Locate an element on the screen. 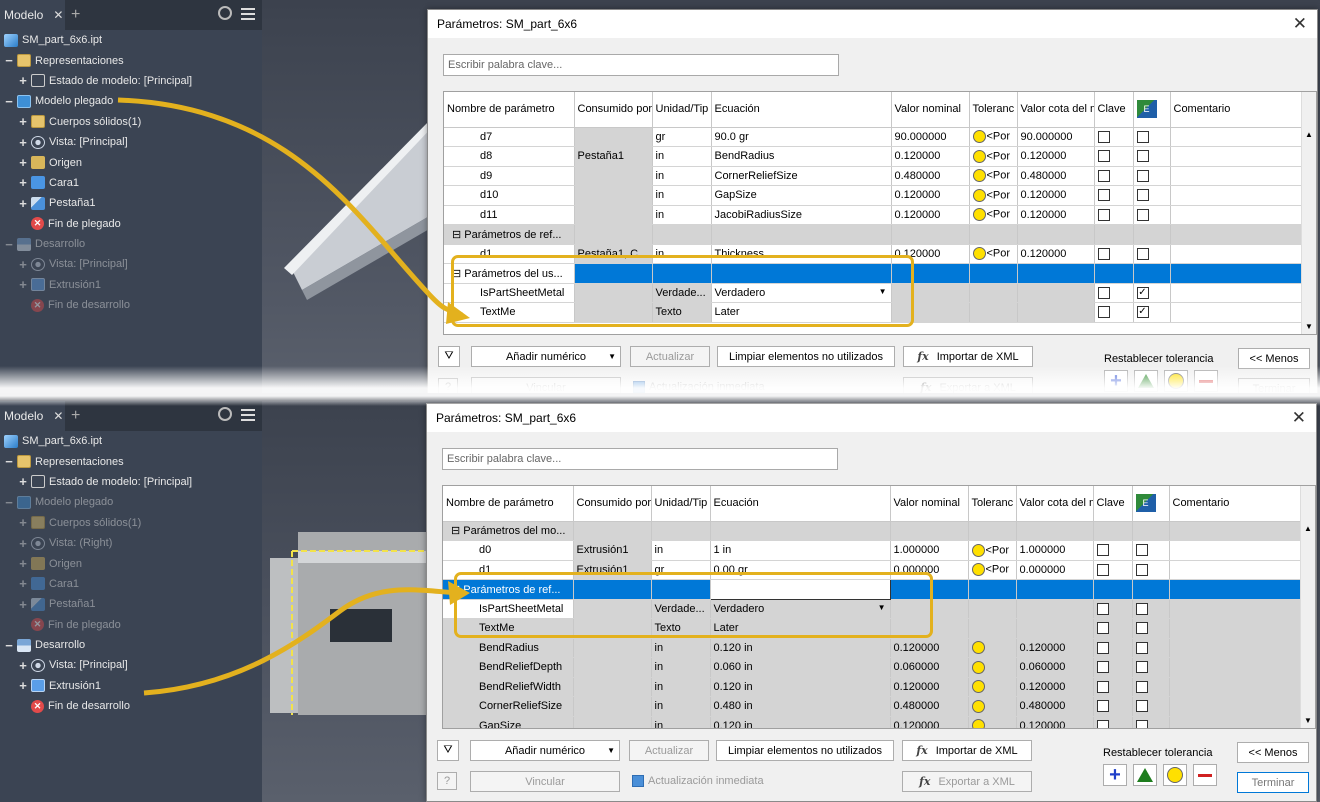  tree-item-solid-bodies: + Cuerpos sólidos(1) is located at coordinates (131, 122).